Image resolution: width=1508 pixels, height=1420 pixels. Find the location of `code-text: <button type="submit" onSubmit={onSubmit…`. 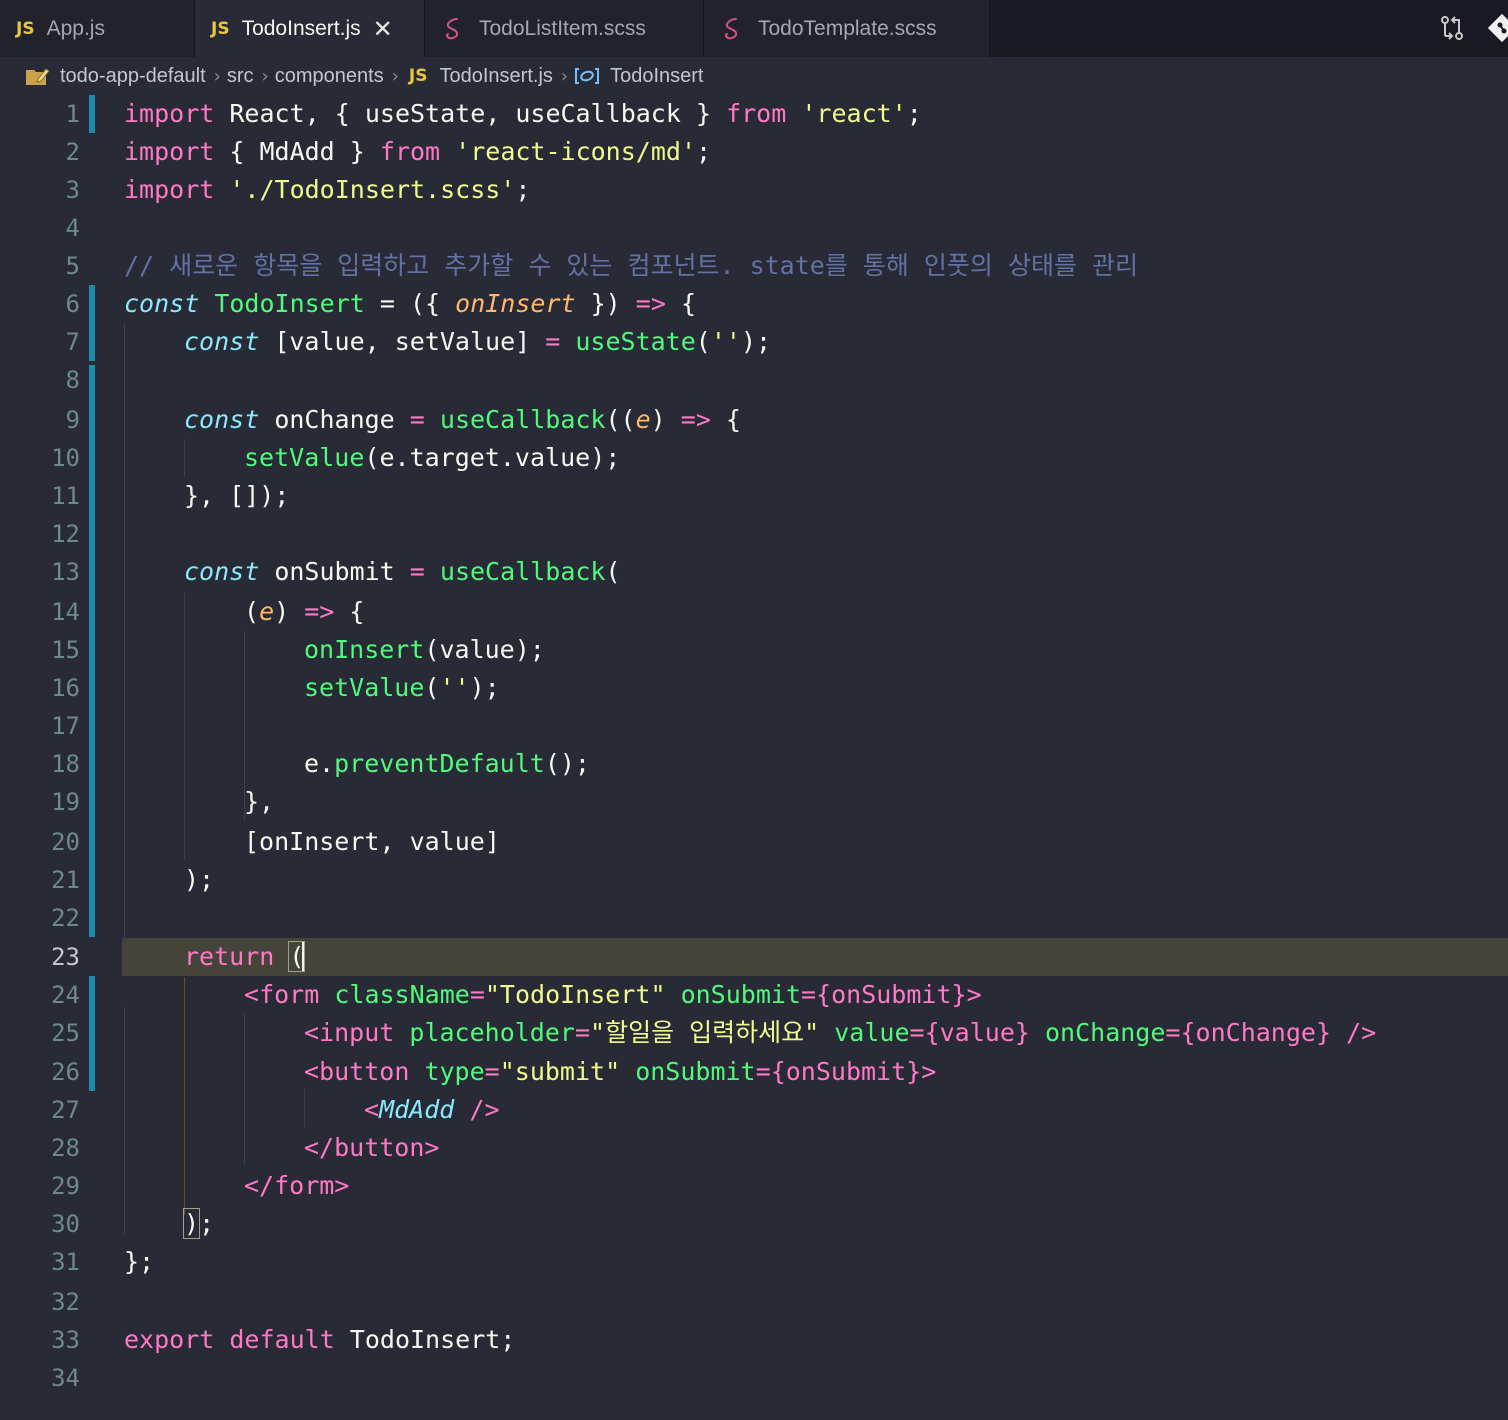

code-text: <button type="submit" onSubmit={onSubmit… is located at coordinates (620, 1071).